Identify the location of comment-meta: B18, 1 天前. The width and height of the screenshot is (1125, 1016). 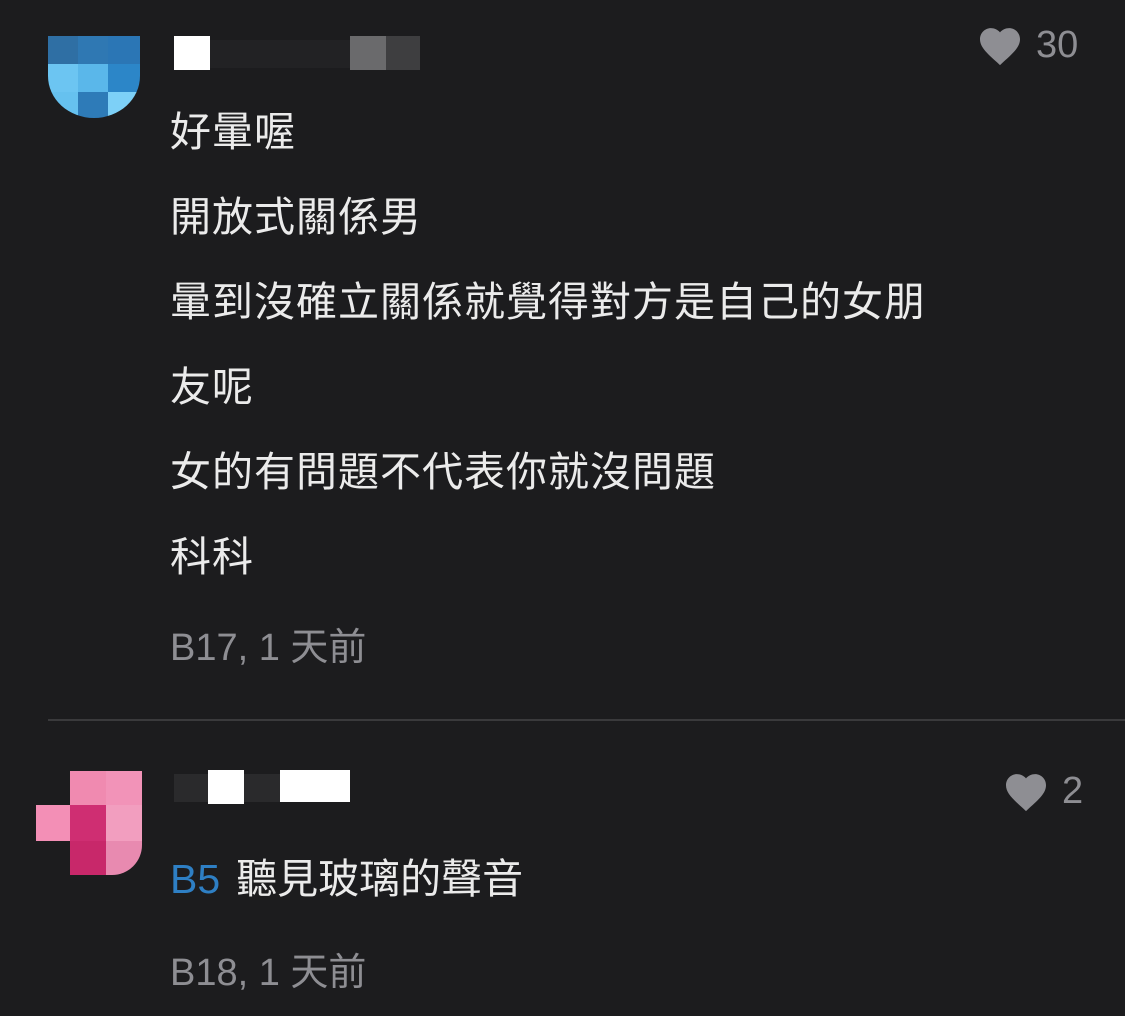
(268, 973).